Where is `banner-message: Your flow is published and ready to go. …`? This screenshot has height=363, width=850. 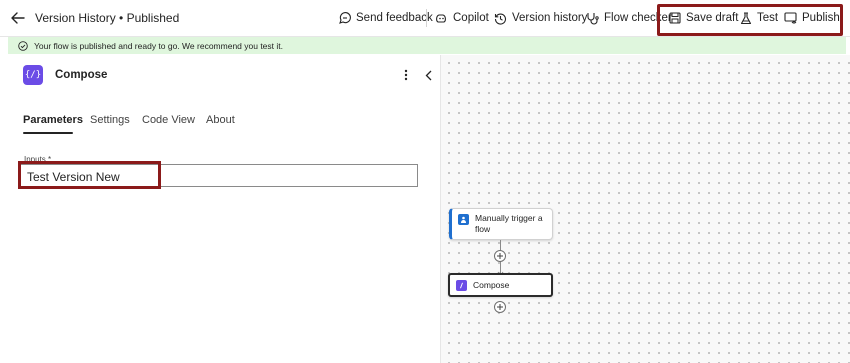 banner-message: Your flow is published and ready to go. … is located at coordinates (158, 45).